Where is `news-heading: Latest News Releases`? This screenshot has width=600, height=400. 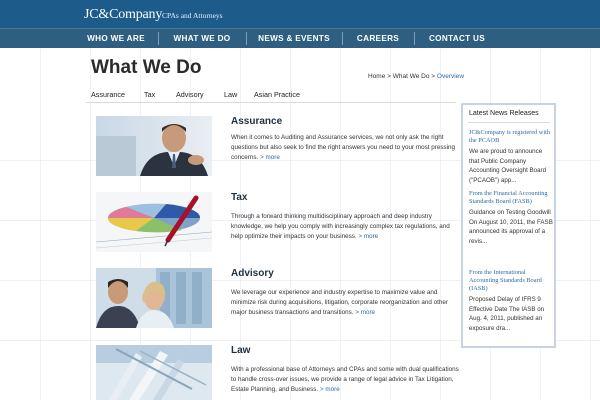 news-heading: Latest News Releases is located at coordinates (504, 113).